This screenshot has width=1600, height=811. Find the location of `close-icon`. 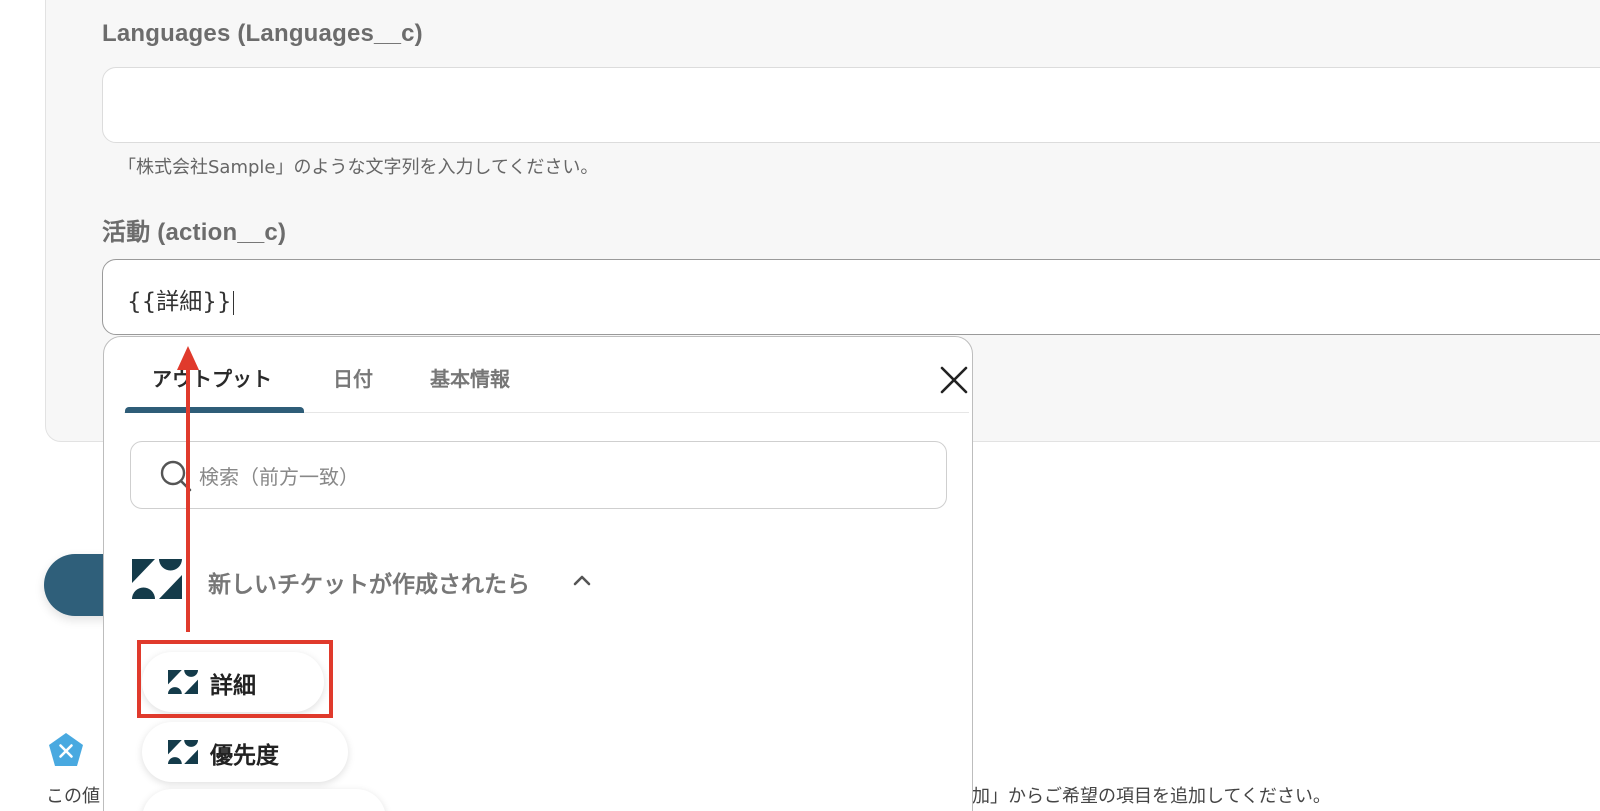

close-icon is located at coordinates (954, 380).